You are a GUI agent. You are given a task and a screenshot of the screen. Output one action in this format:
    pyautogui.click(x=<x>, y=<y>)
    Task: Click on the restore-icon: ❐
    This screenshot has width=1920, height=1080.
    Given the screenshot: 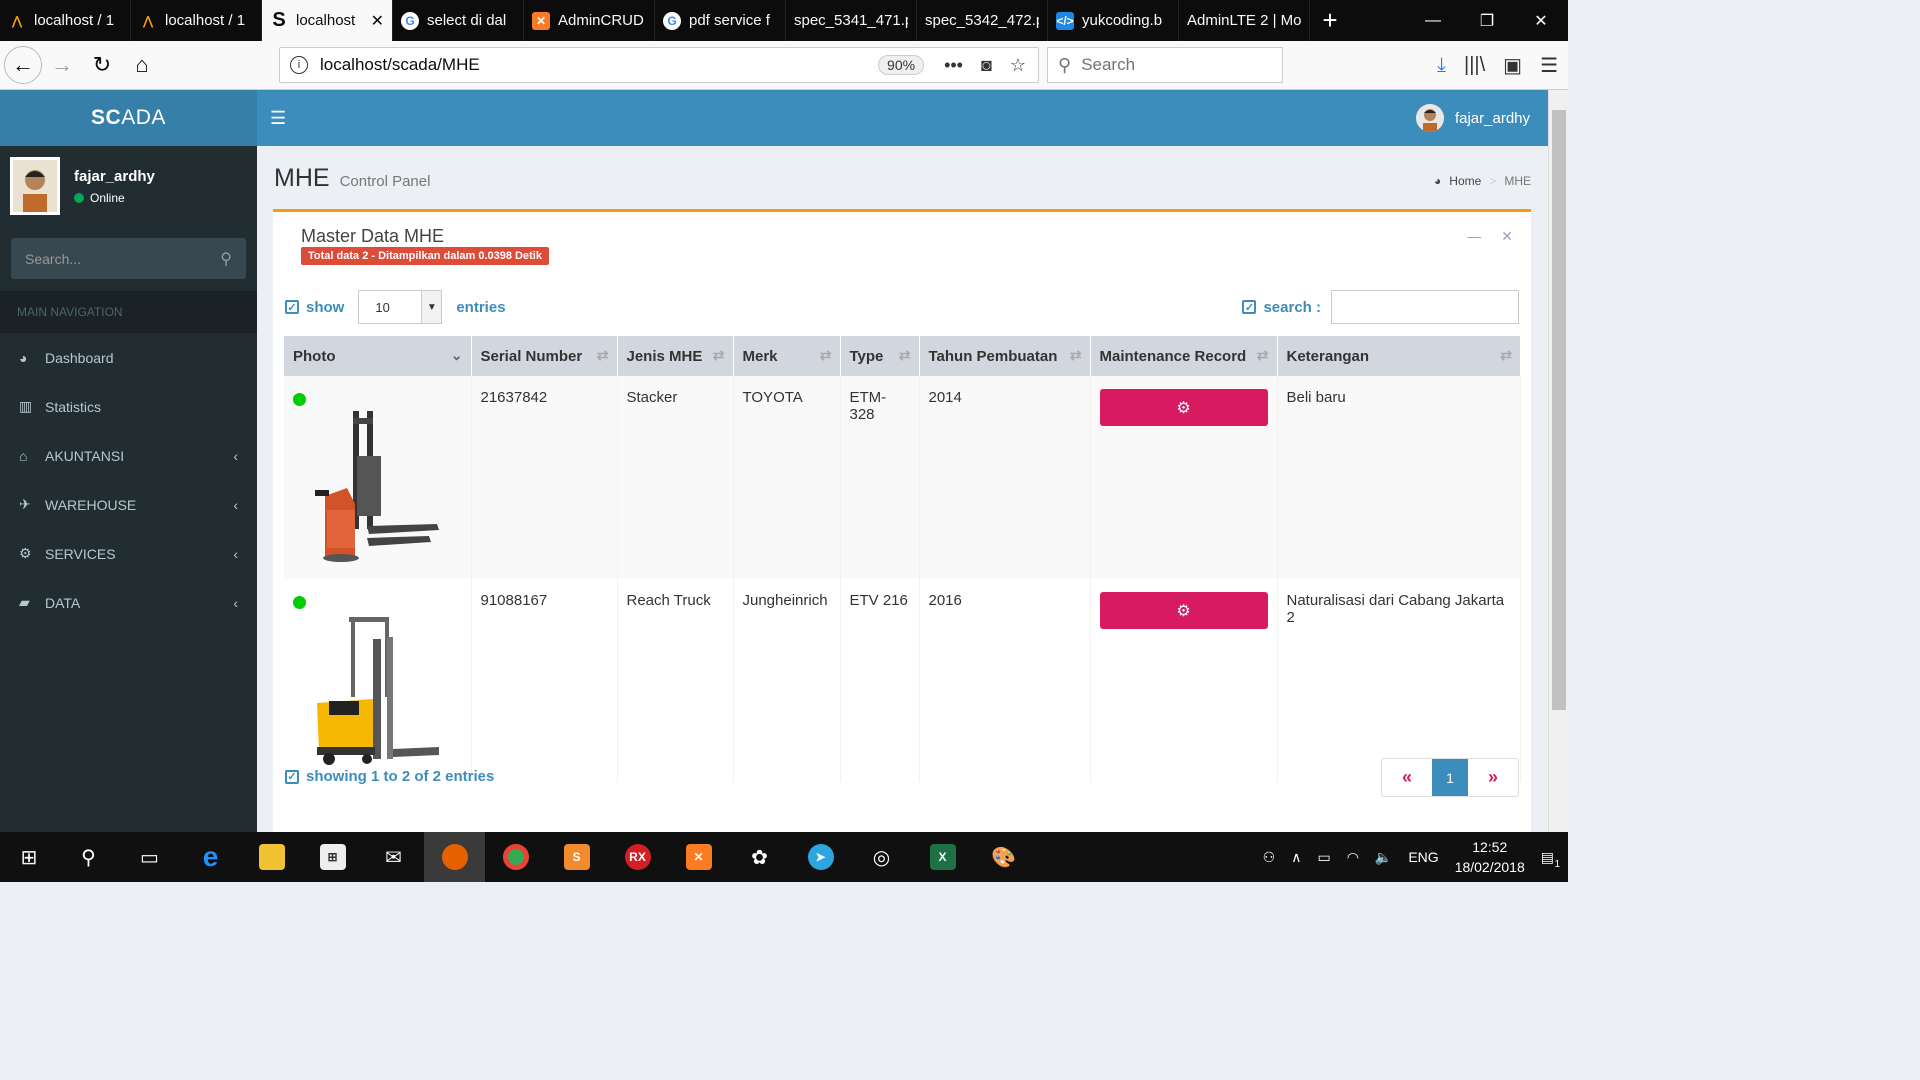 What is the action you would take?
    pyautogui.click(x=1487, y=20)
    